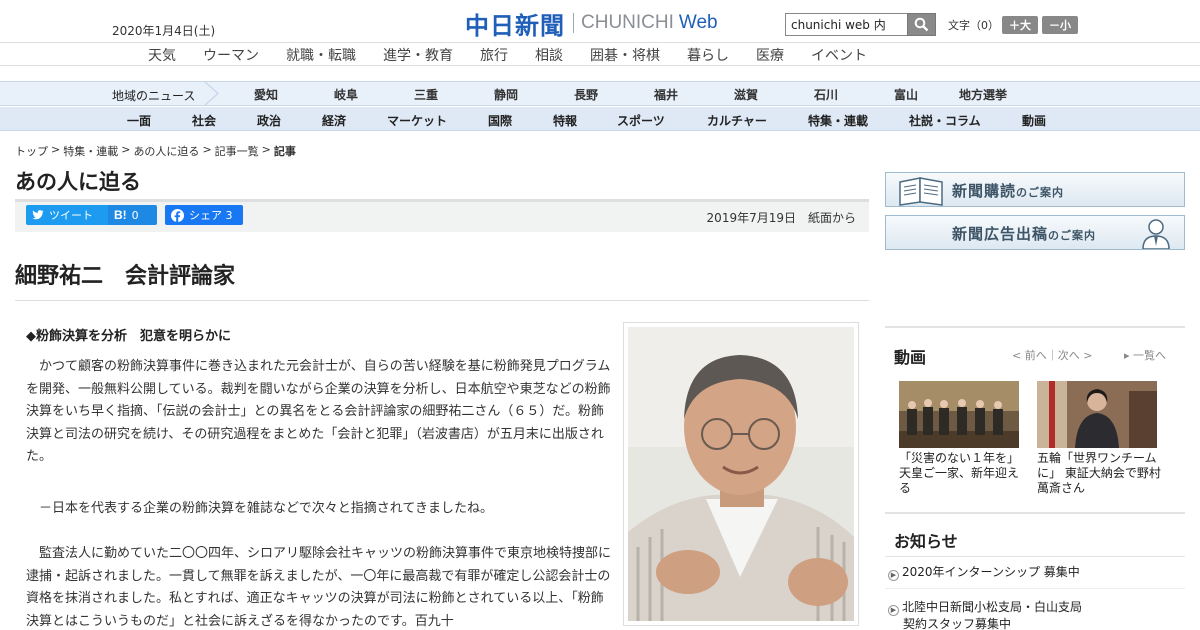  I want to click on section-link: 特集・連載, so click(838, 120).